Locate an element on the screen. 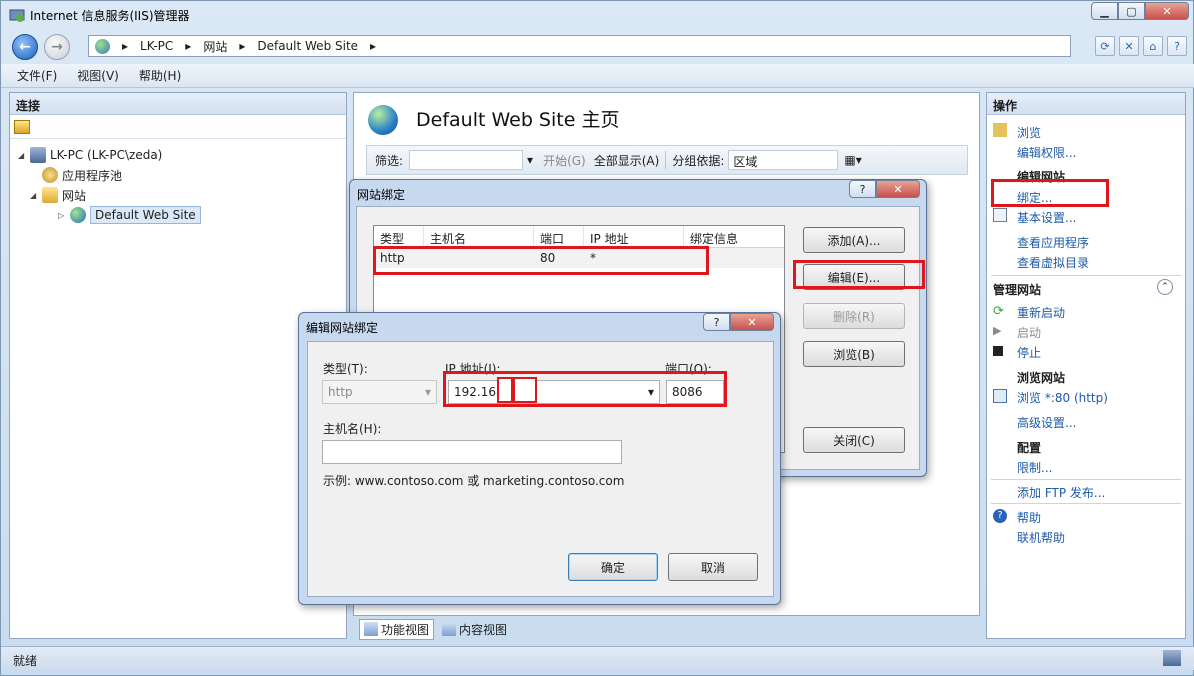  stop-icon: ✕ is located at coordinates (1129, 46).